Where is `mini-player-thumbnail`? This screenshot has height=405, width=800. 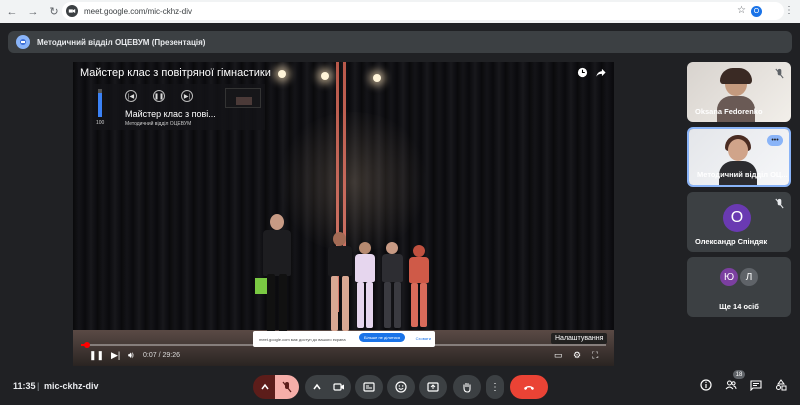
mini-player-thumbnail is located at coordinates (243, 98).